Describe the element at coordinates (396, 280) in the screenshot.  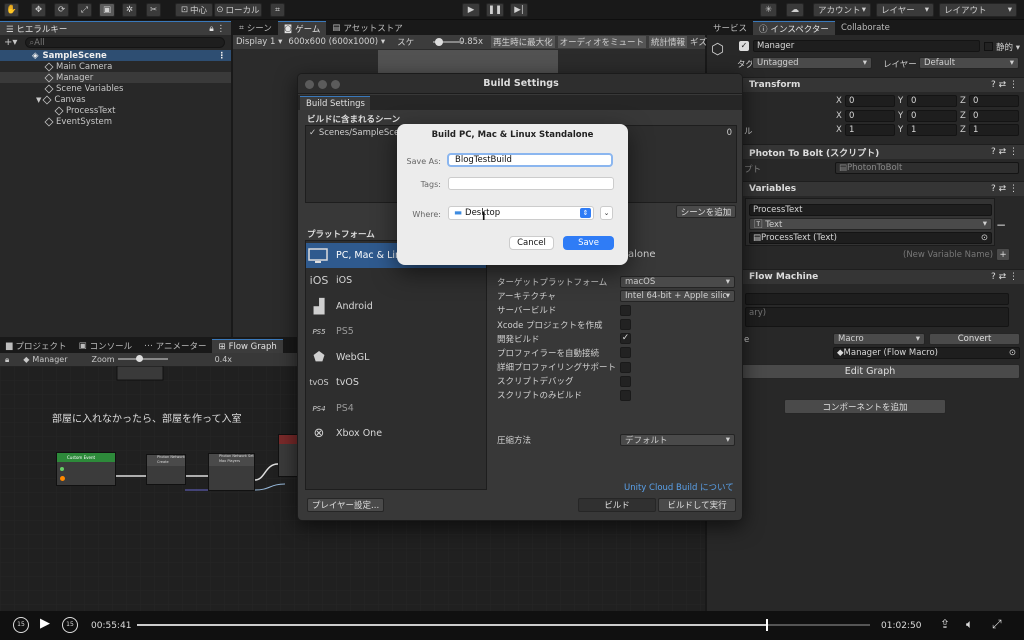
I see `platform-item: iOS iOS` at that location.